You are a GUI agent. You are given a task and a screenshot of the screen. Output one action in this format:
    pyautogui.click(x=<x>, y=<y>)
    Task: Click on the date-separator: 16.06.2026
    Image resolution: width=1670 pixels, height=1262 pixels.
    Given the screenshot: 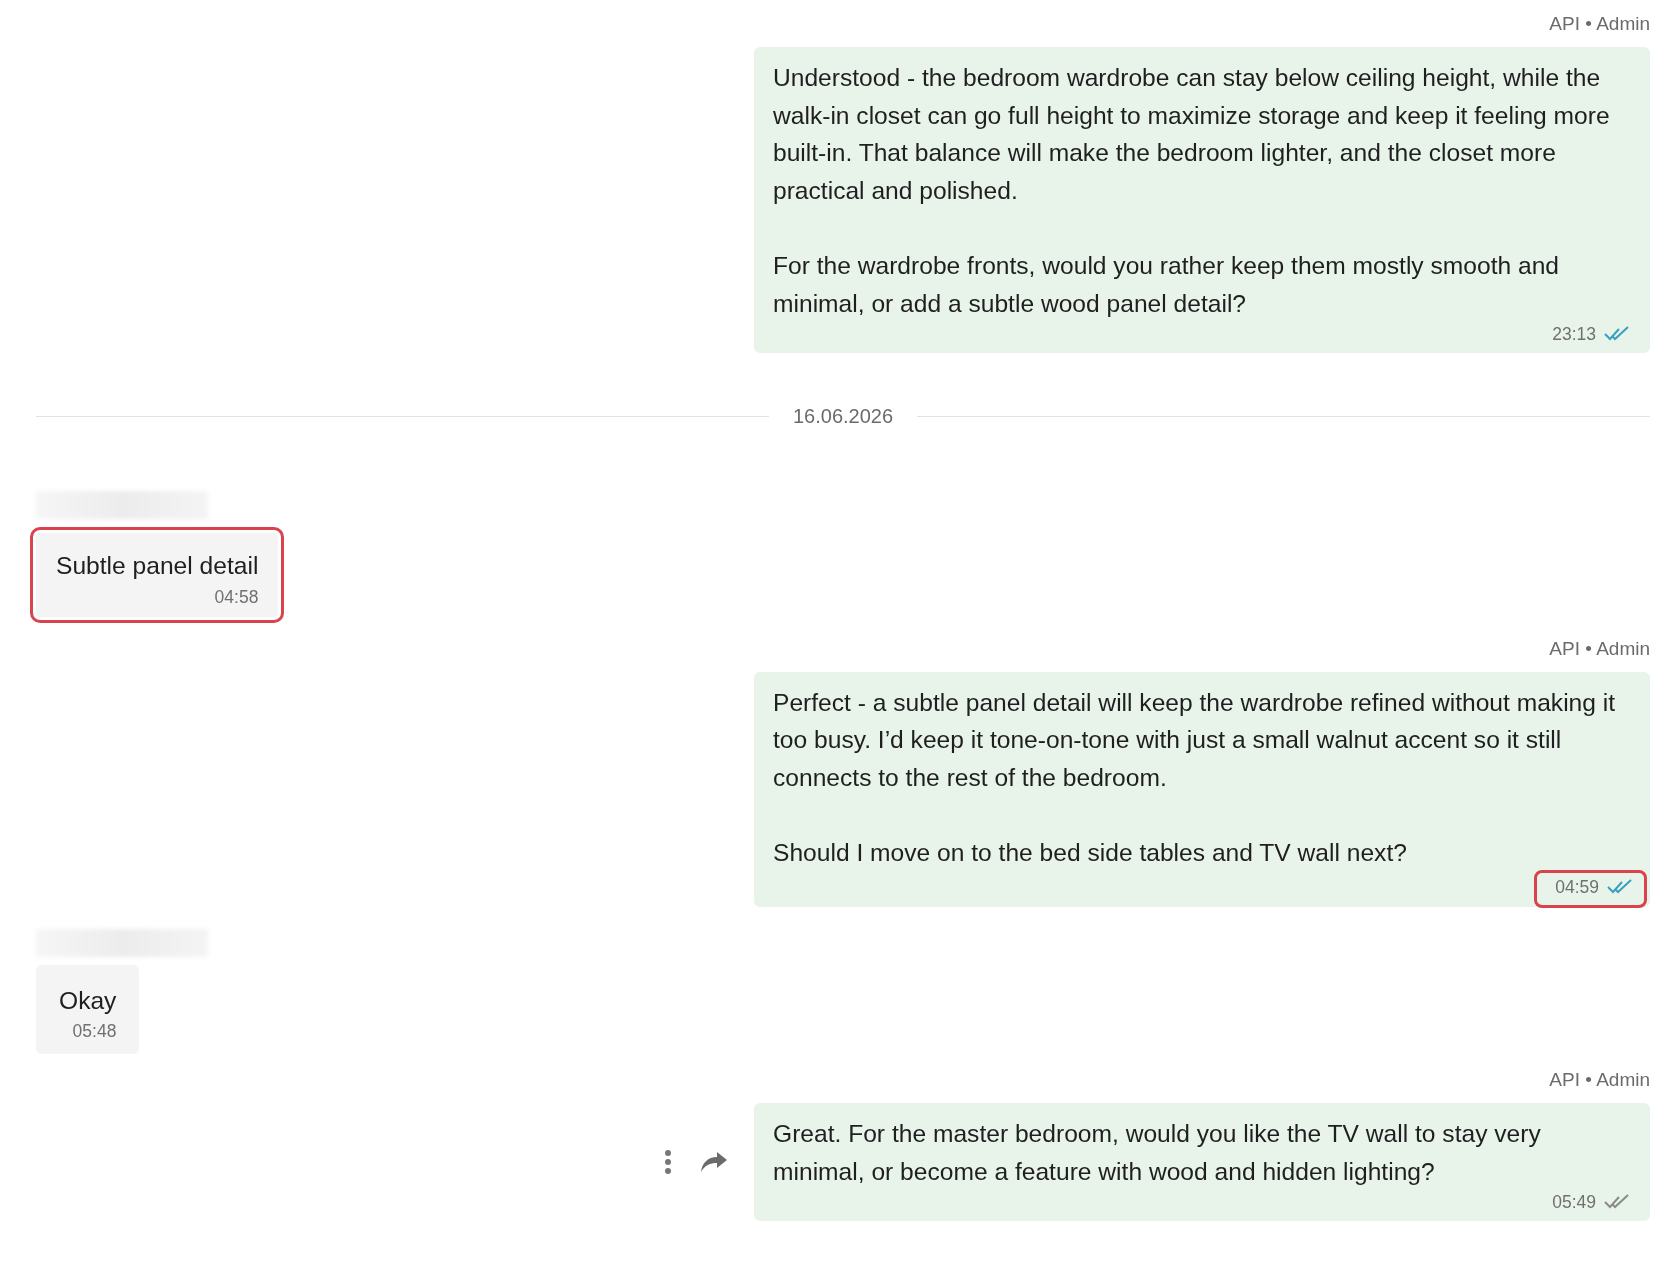 What is the action you would take?
    pyautogui.click(x=843, y=416)
    